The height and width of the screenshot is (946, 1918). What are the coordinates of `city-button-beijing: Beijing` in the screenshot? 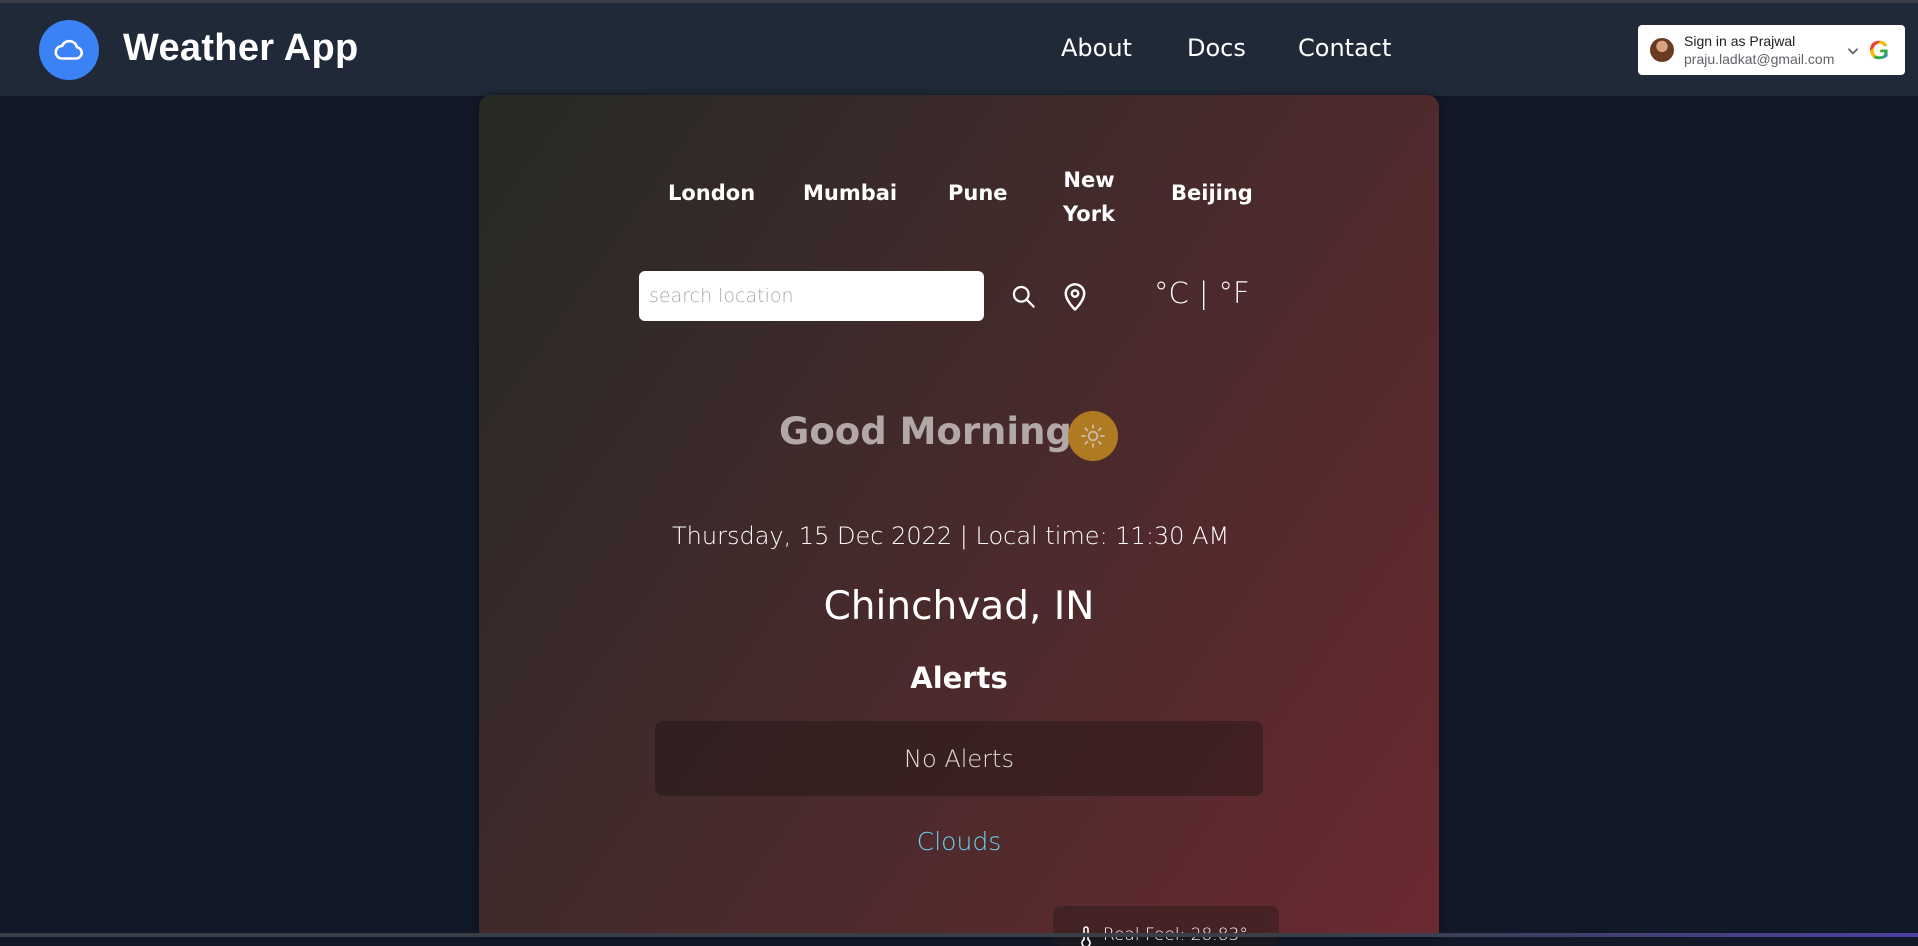 It's located at (1212, 193).